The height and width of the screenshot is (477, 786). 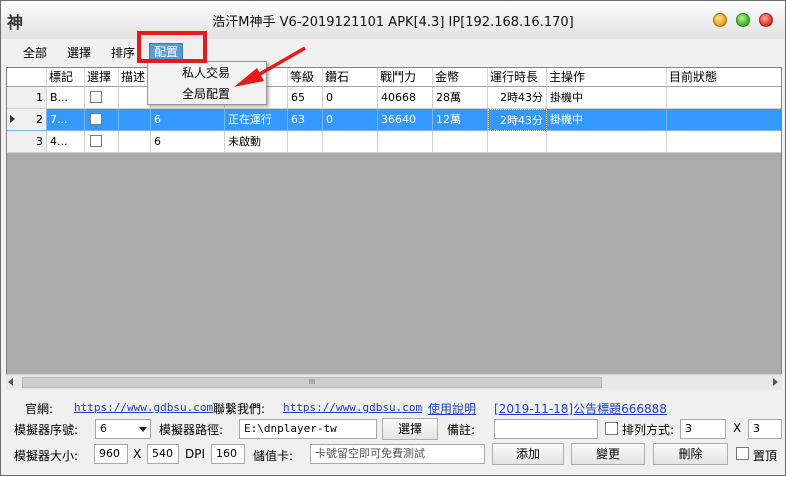 I want to click on chevron-down-icon, so click(x=143, y=429).